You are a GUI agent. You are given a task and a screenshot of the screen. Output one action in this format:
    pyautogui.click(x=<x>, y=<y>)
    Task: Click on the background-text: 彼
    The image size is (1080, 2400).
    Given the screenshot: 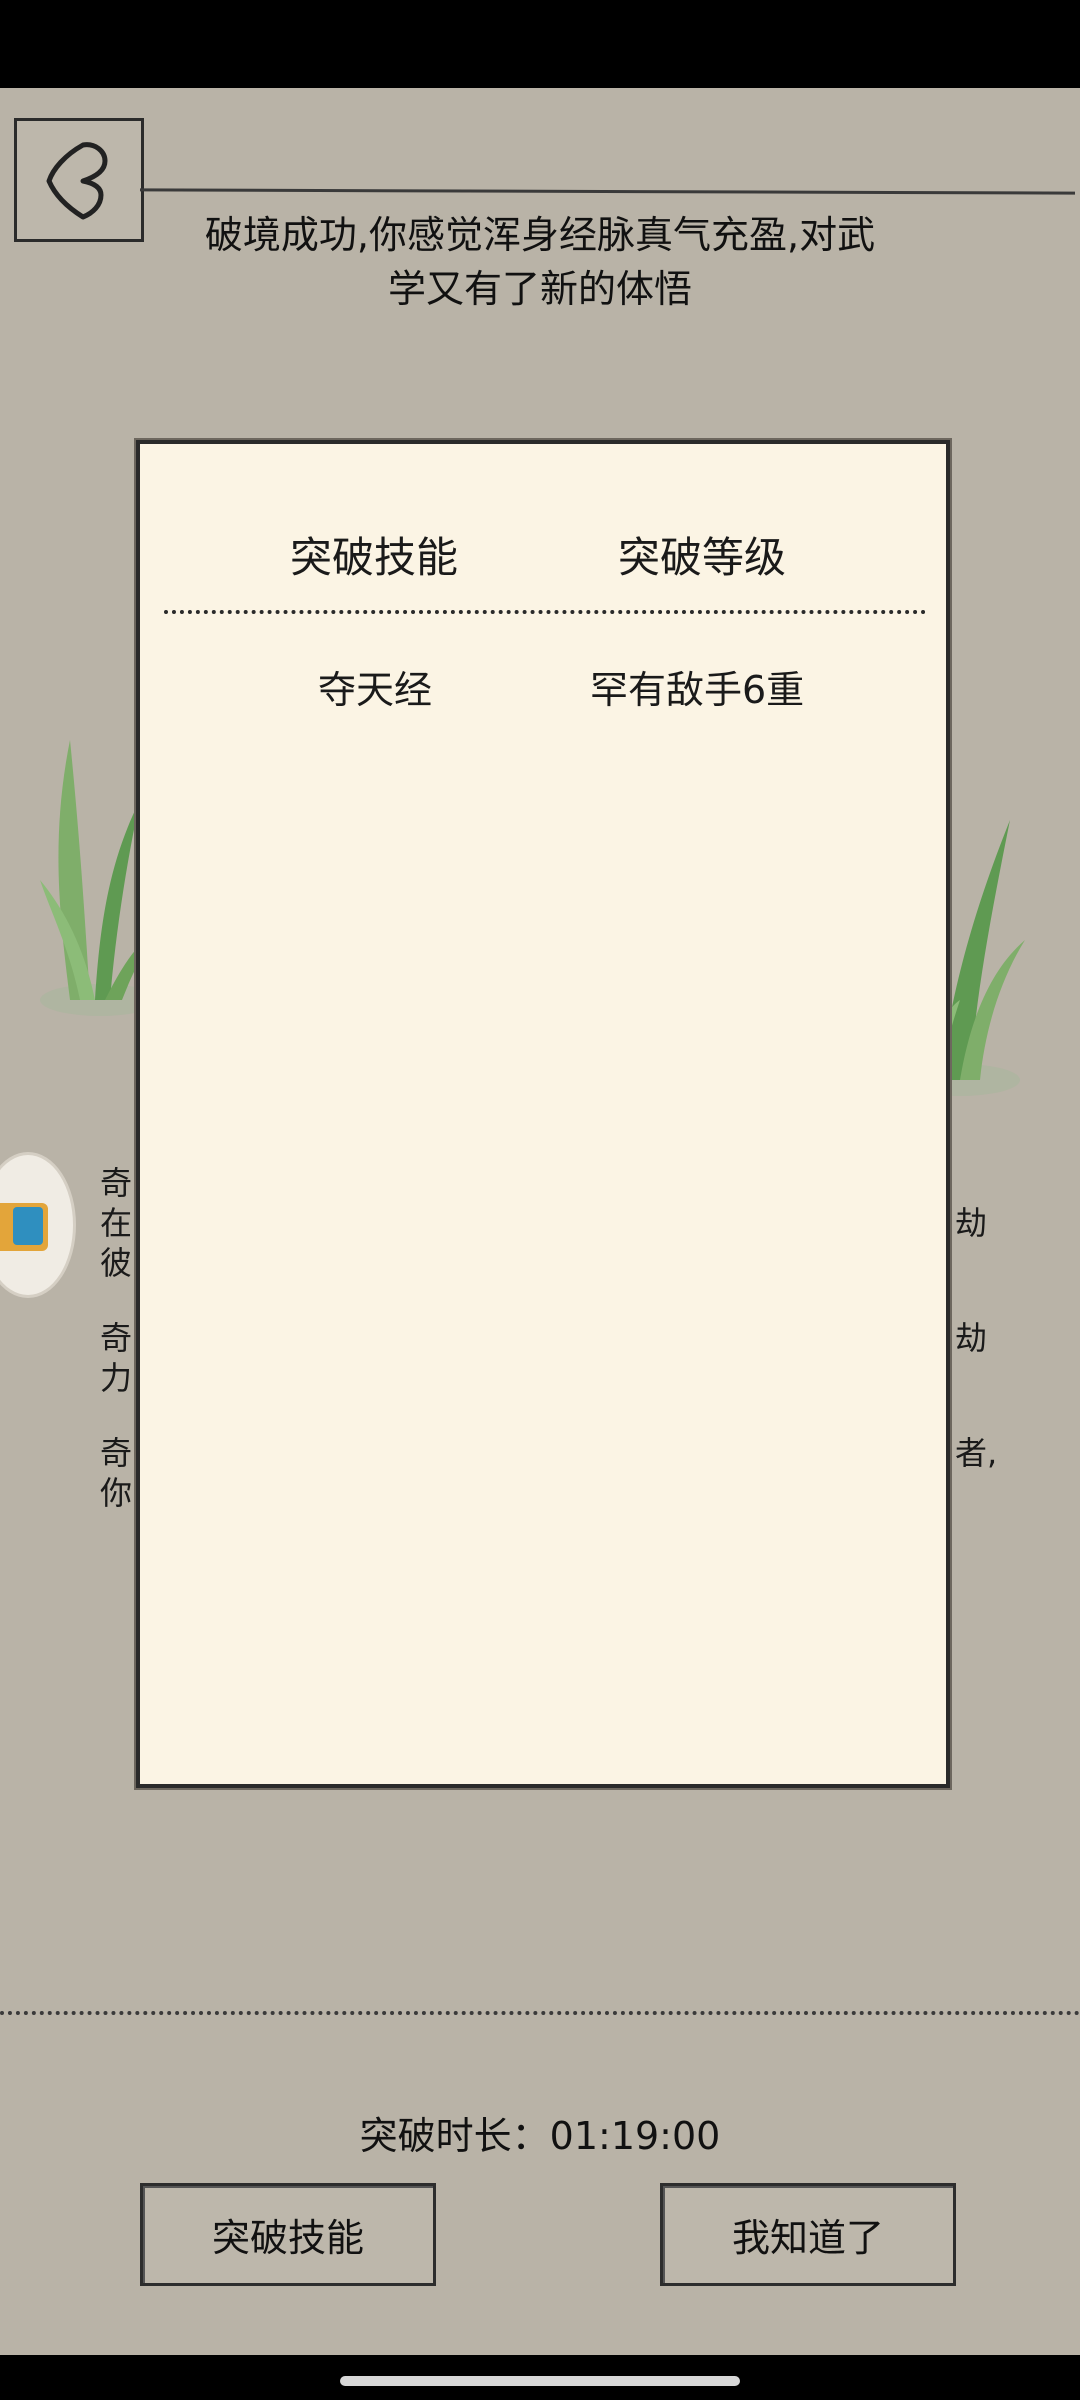 What is the action you would take?
    pyautogui.click(x=116, y=1263)
    